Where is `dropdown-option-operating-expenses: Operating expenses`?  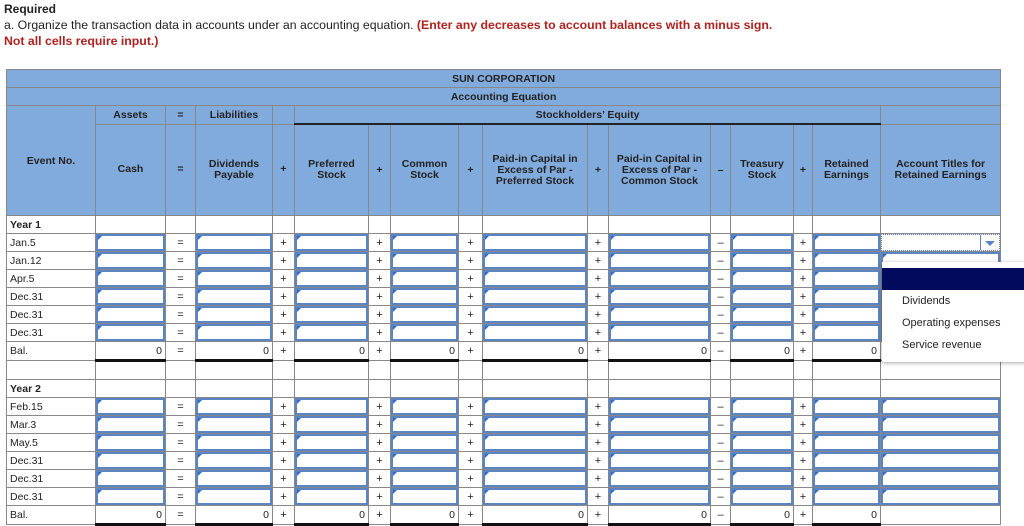 dropdown-option-operating-expenses: Operating expenses is located at coordinates (953, 323).